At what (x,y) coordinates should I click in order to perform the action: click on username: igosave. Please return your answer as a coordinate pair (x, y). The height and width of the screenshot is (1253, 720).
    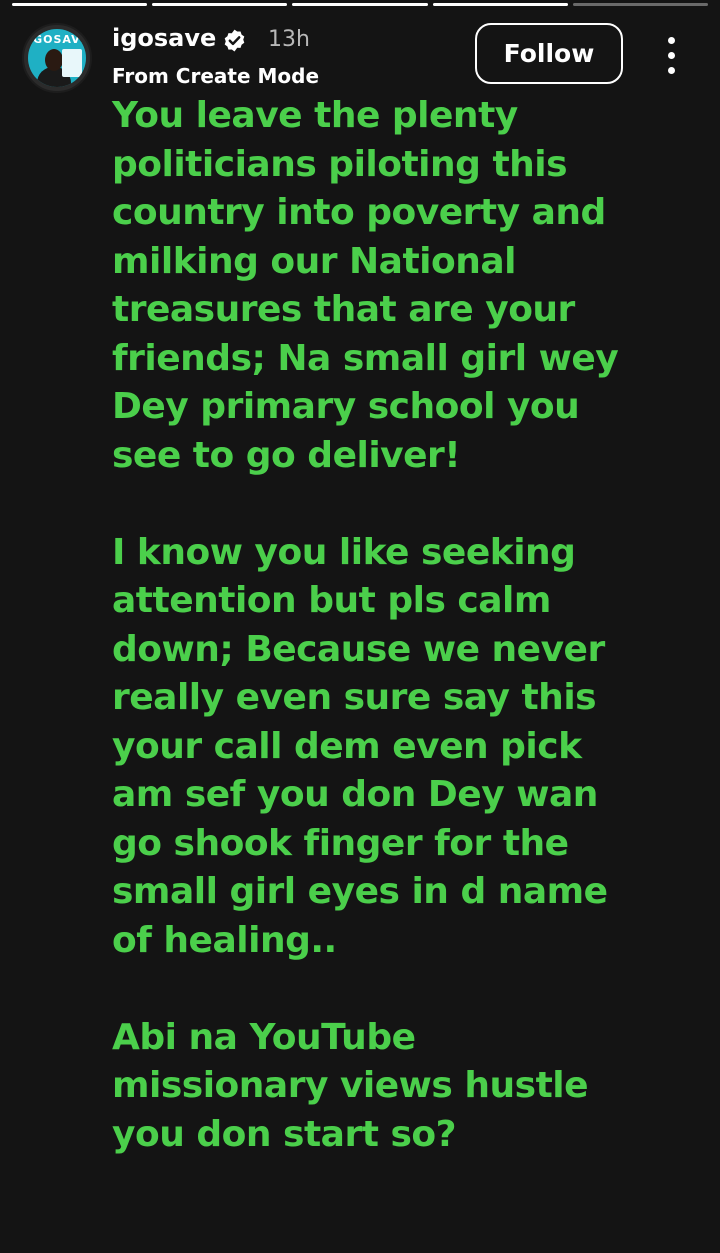
    Looking at the image, I should click on (164, 38).